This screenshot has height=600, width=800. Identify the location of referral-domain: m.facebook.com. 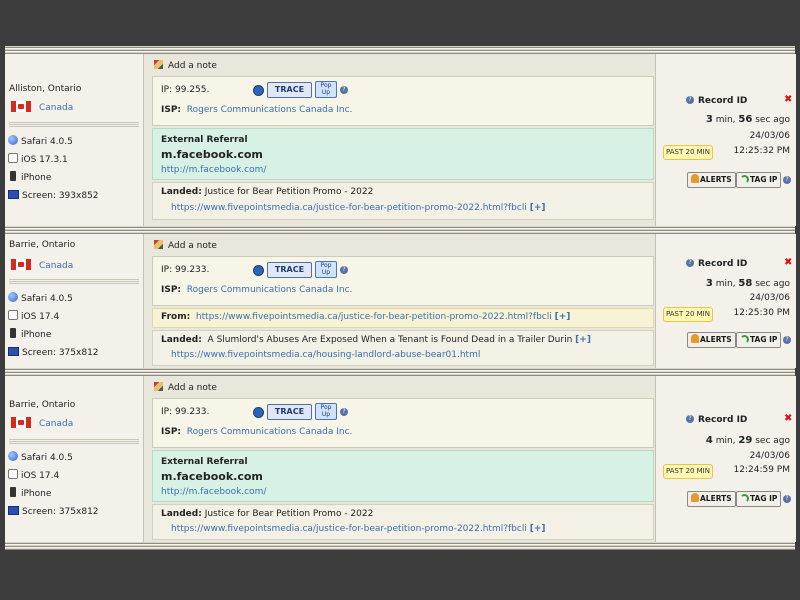
(212, 476).